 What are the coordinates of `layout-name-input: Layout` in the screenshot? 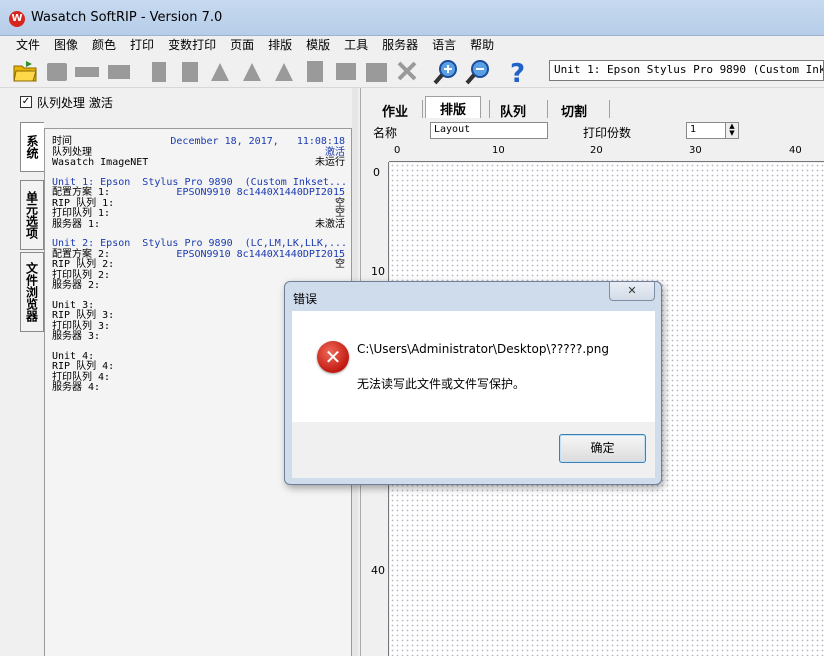 It's located at (489, 130).